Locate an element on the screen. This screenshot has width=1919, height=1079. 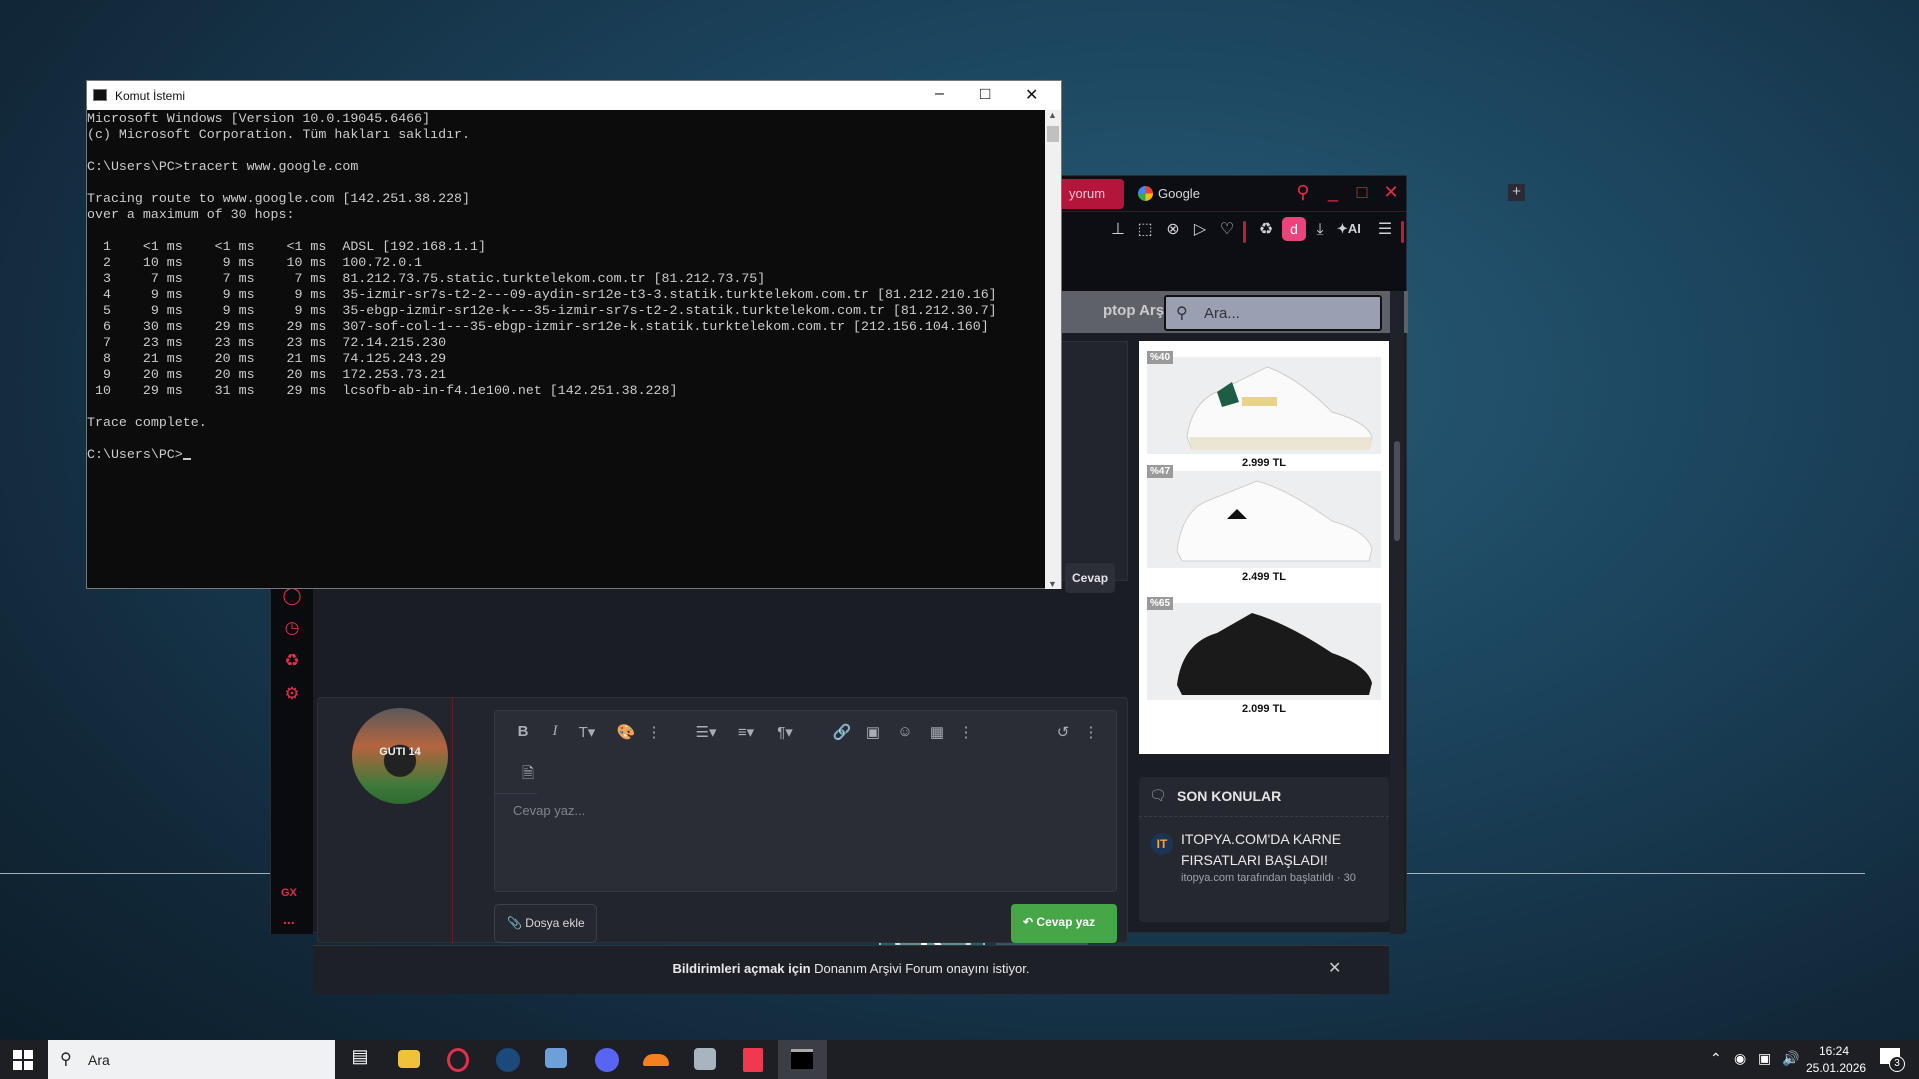
player-icon: ▷ is located at coordinates (1200, 230).